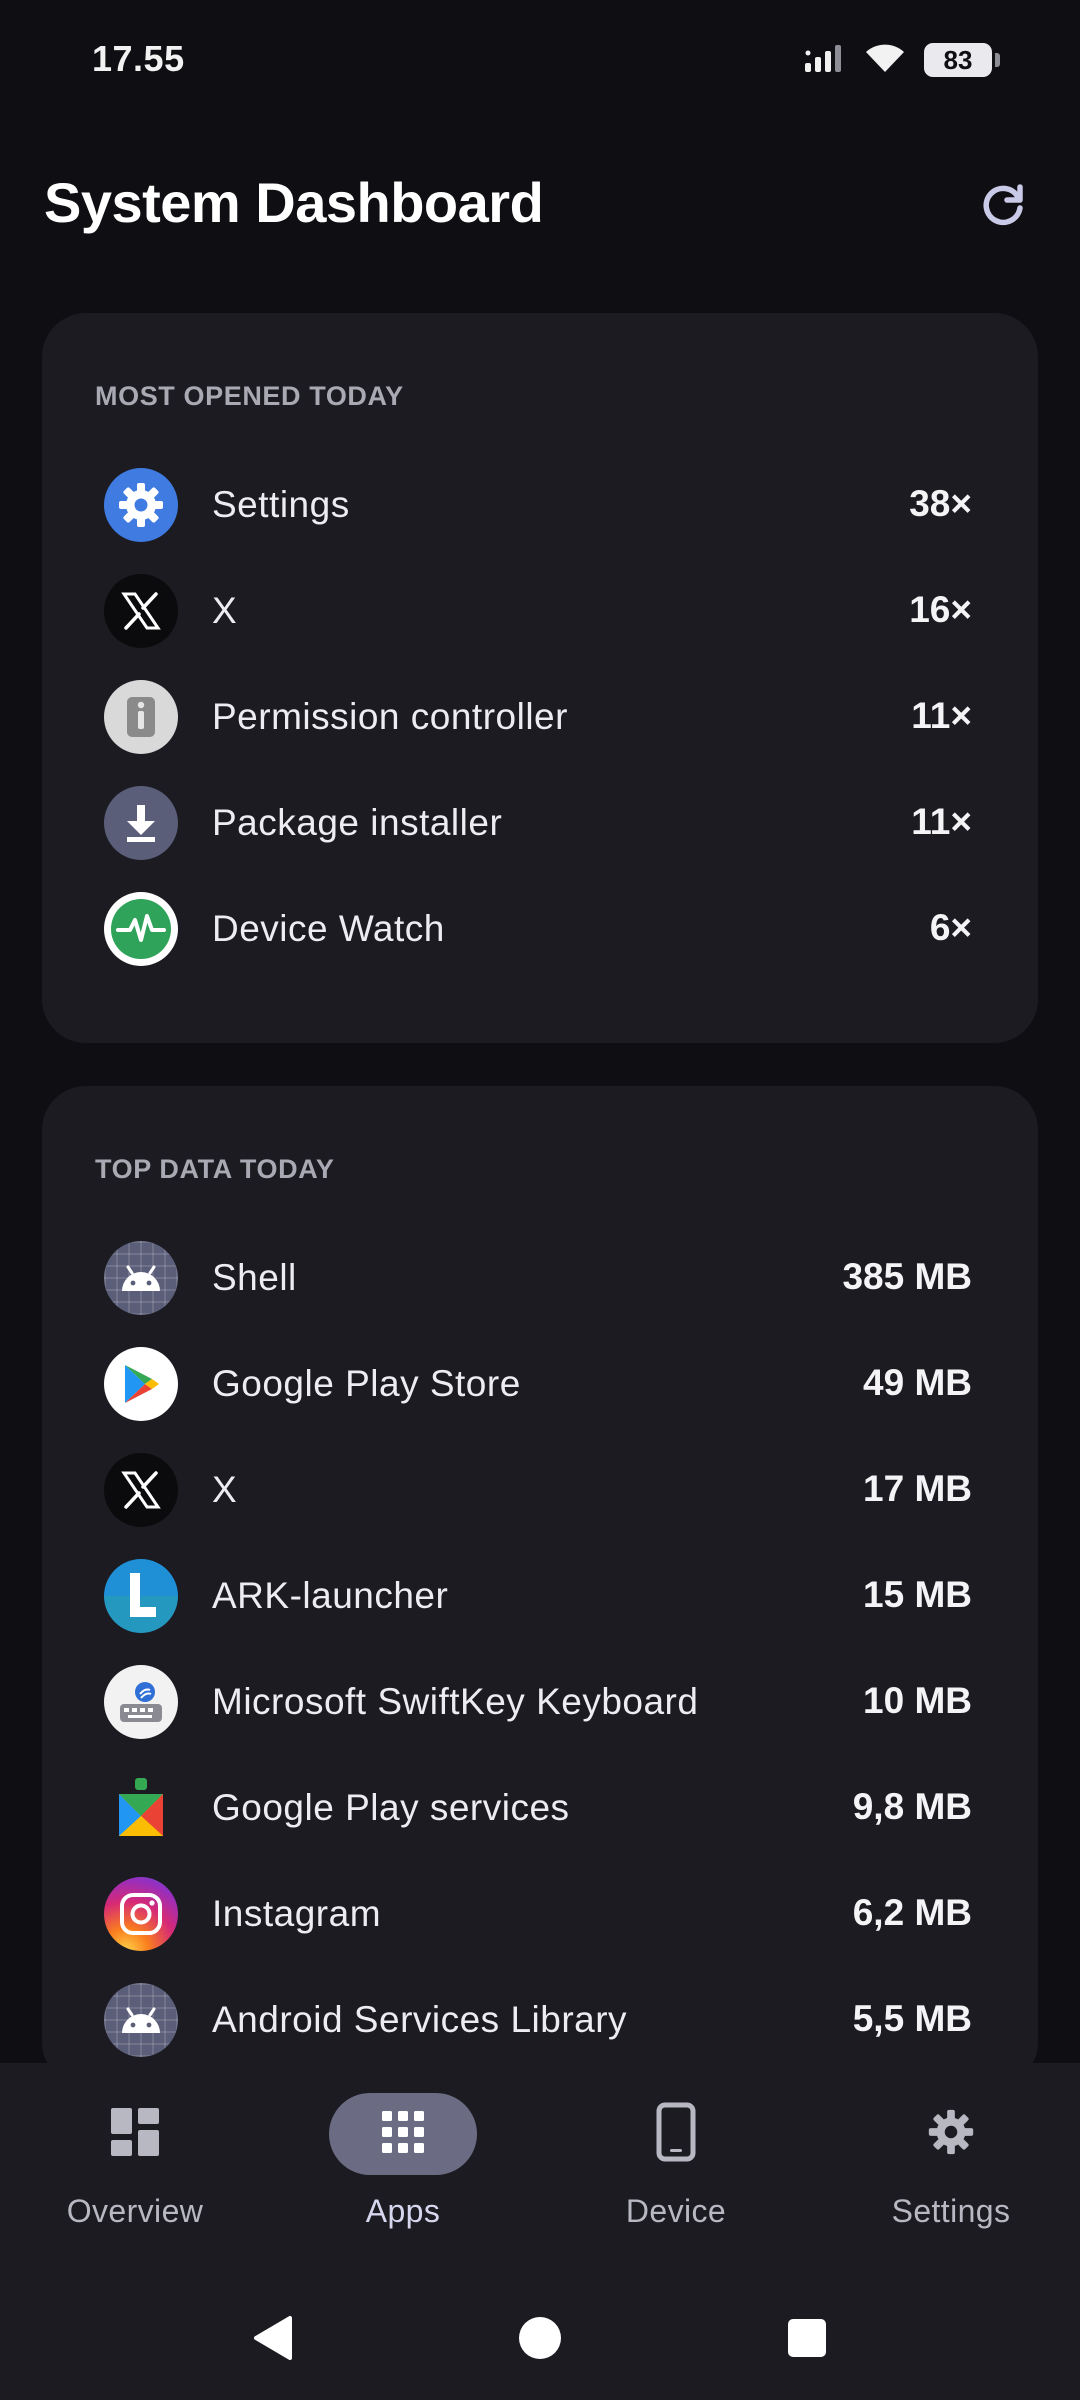 The width and height of the screenshot is (1080, 2400). Describe the element at coordinates (281, 504) in the screenshot. I see `app-name: Settings` at that location.